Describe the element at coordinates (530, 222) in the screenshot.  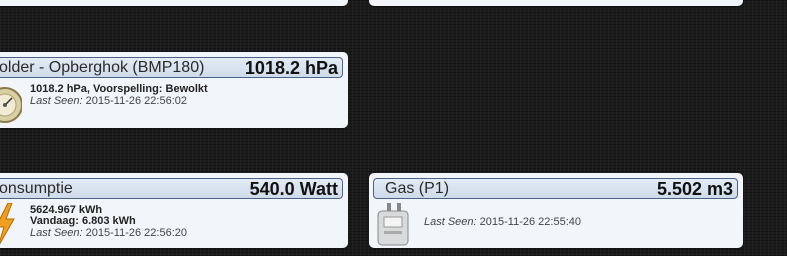
I see `last-seen-value: 2015-11-26 22:55:40` at that location.